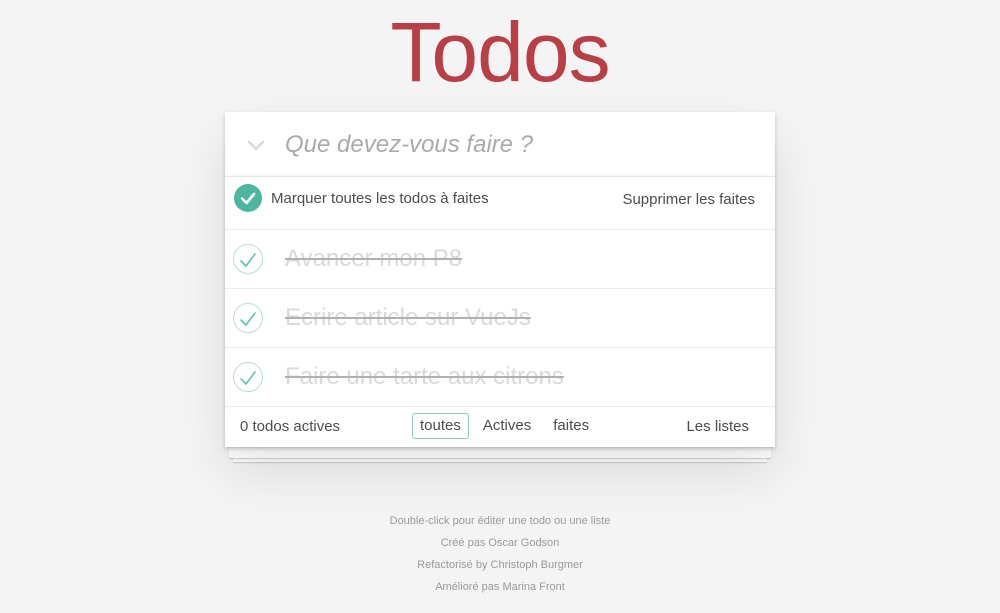 This screenshot has height=613, width=1000. Describe the element at coordinates (500, 52) in the screenshot. I see `page-title: Todos` at that location.